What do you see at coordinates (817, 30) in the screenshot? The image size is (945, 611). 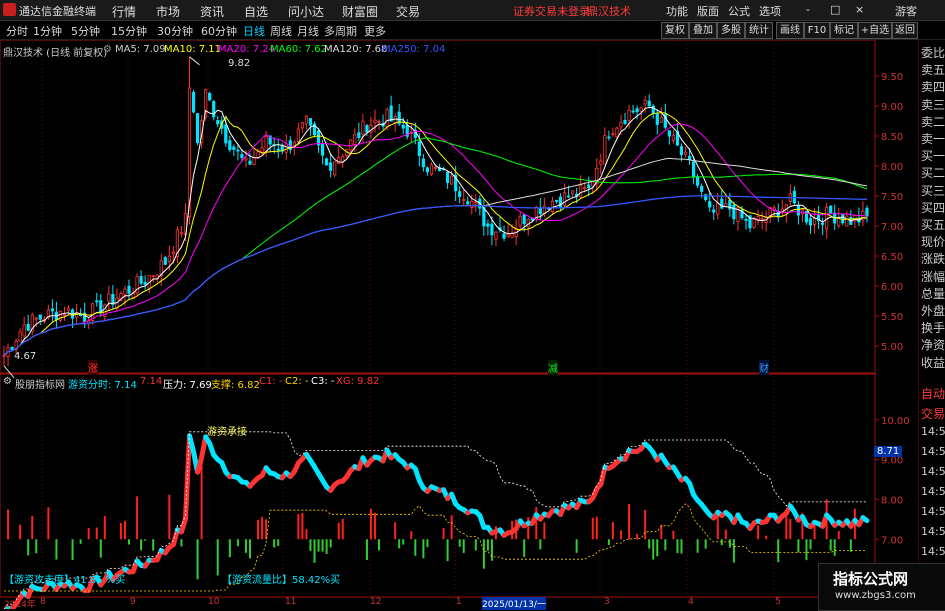 I see `f10-button: F10` at bounding box center [817, 30].